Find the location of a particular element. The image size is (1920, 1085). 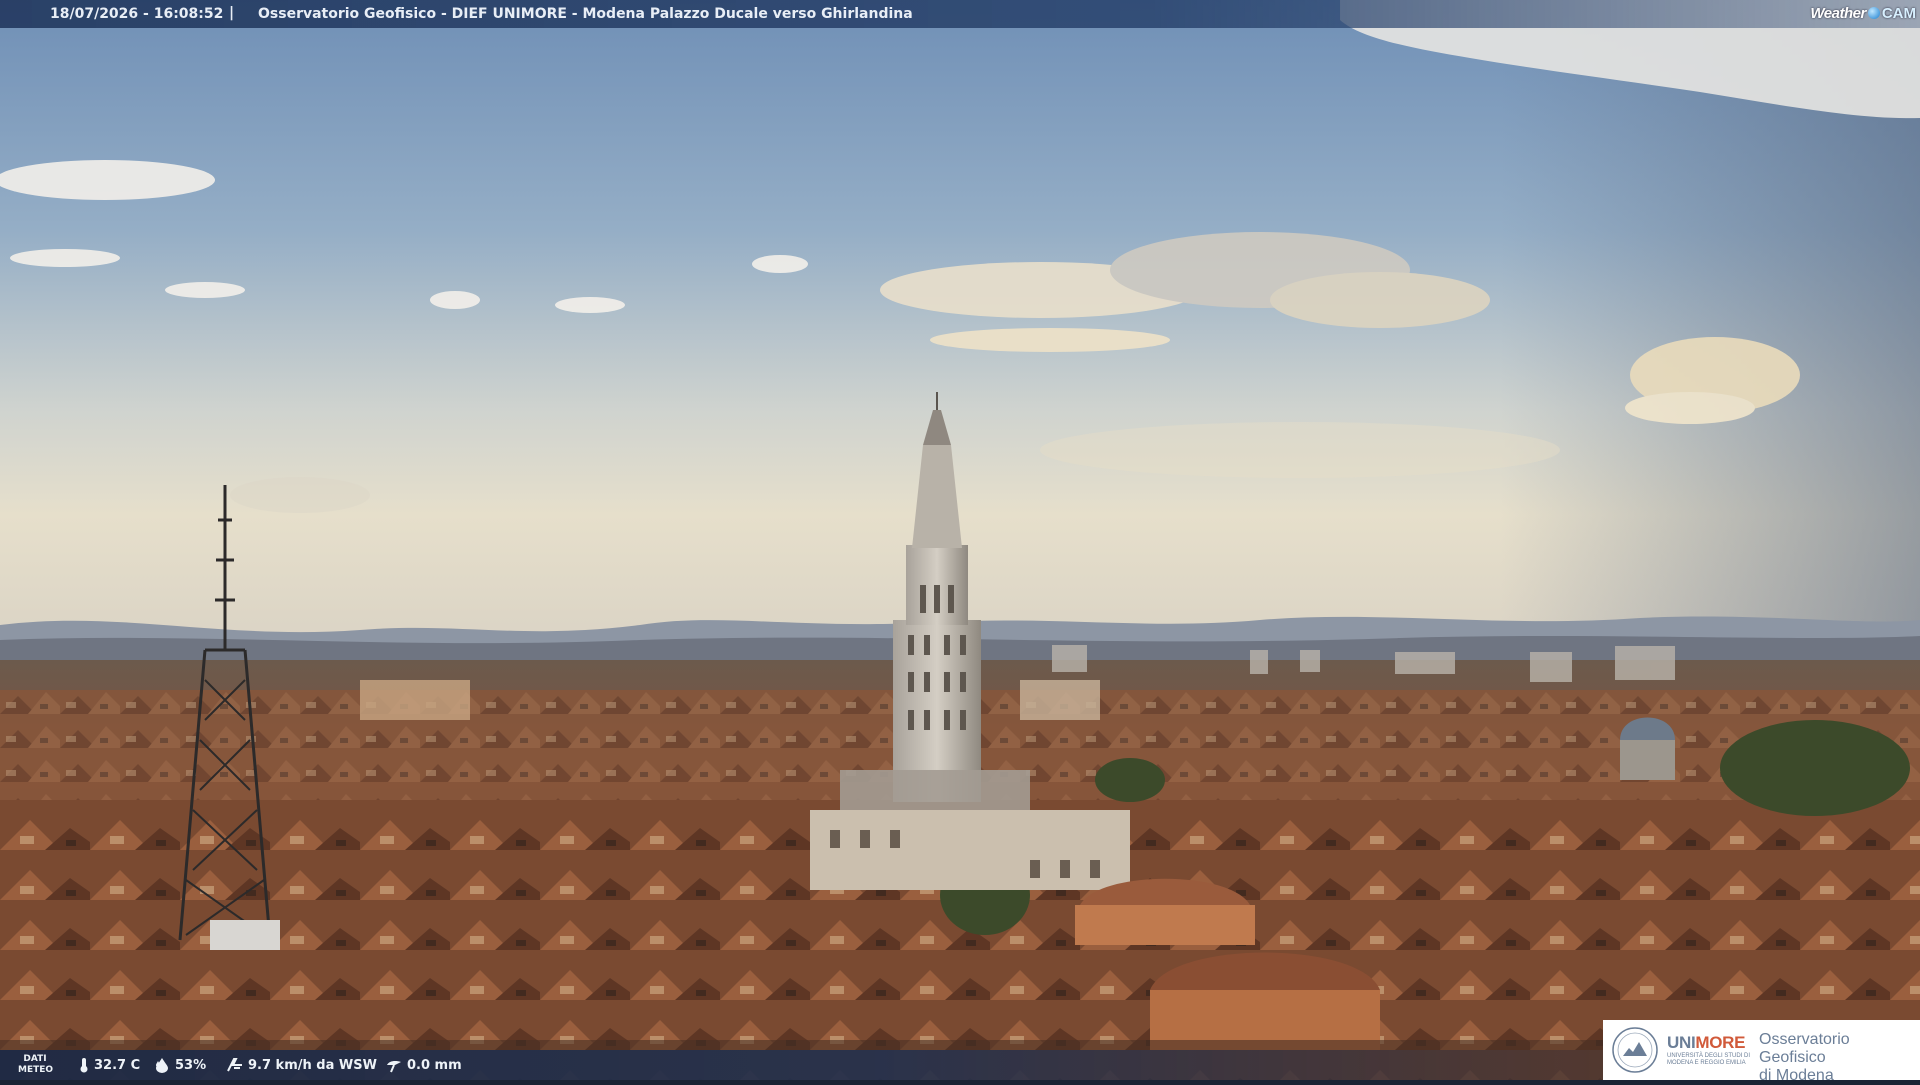

dati-meteo-label: DATI METEO is located at coordinates (36, 1065).